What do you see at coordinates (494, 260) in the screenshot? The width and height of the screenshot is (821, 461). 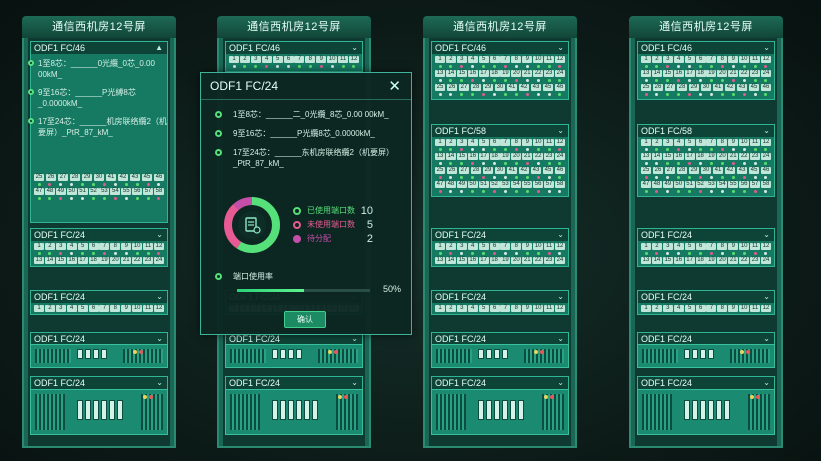 I see `port: 18` at bounding box center [494, 260].